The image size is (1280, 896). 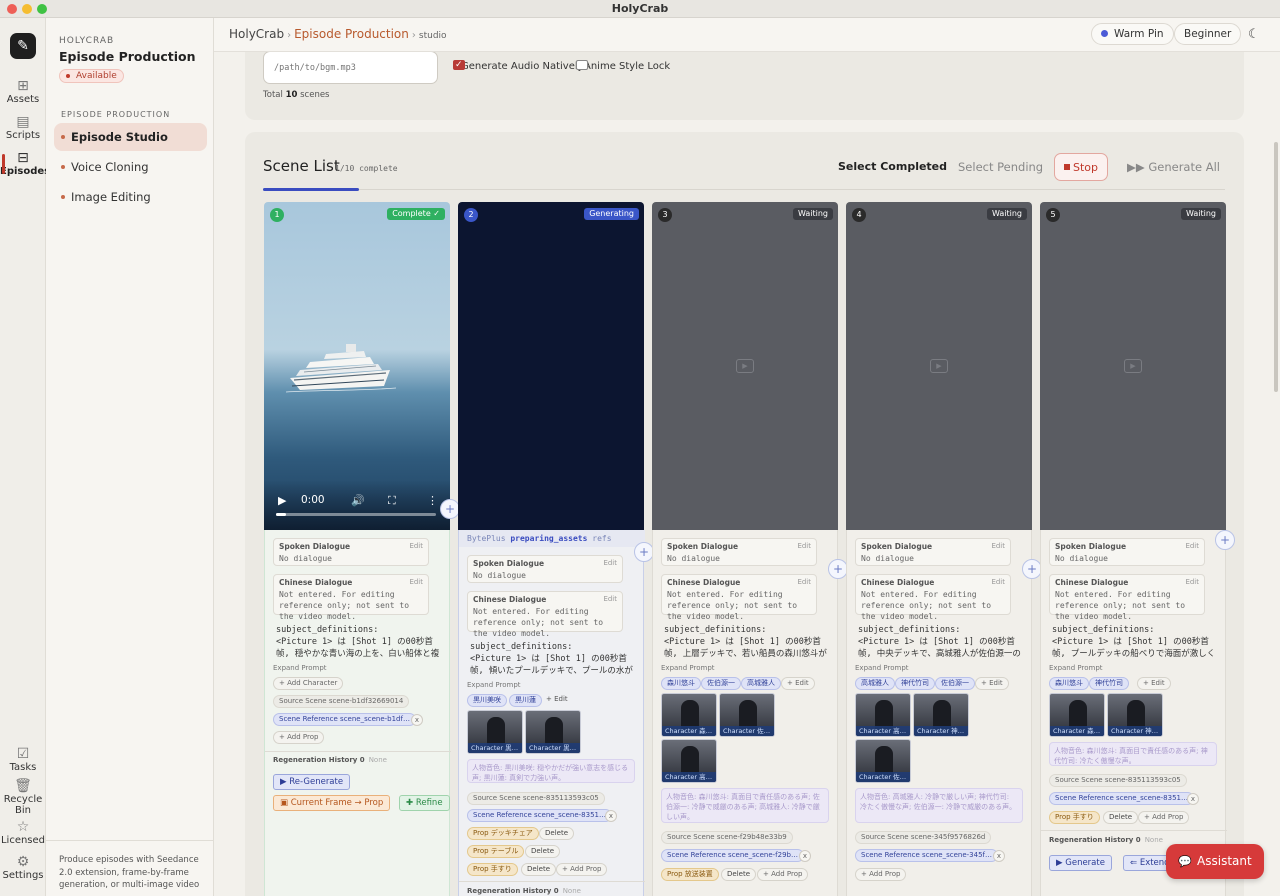 I want to click on rail-item-scripts: ▤ Scripts, so click(x=23, y=127).